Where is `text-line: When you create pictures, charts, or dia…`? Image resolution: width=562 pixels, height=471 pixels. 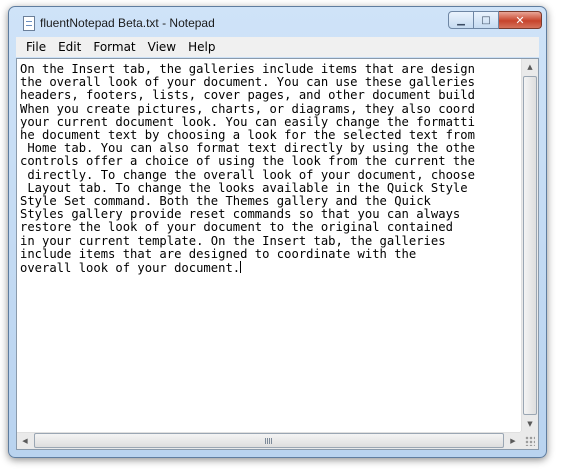 text-line: When you create pictures, charts, or dia… is located at coordinates (247, 108).